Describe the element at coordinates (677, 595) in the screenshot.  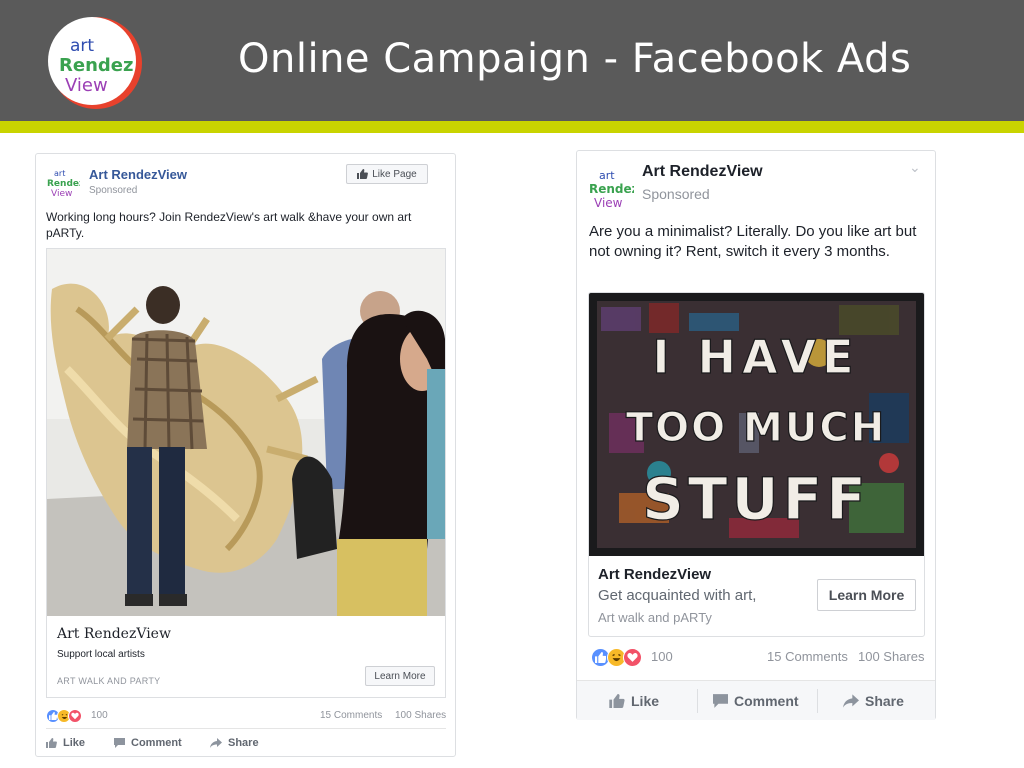
I see `link-description: Get acquainted with art,` at that location.